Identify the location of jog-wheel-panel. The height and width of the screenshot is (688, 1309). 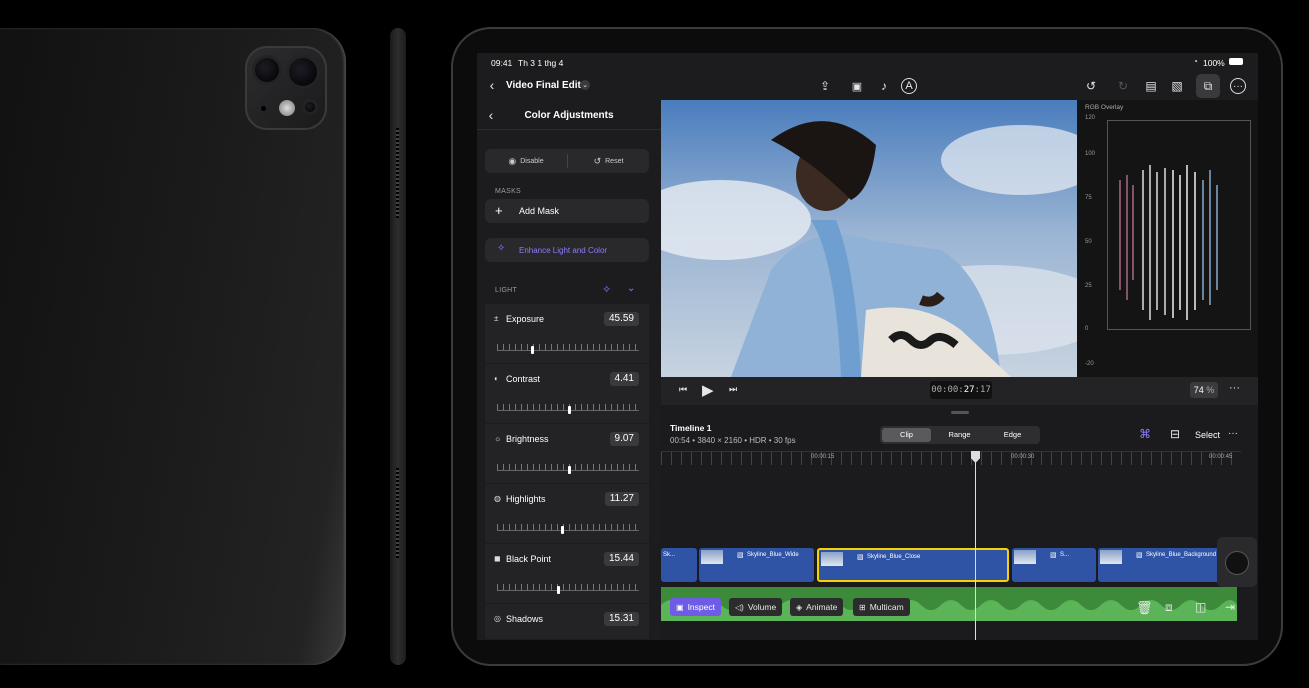
(1237, 562).